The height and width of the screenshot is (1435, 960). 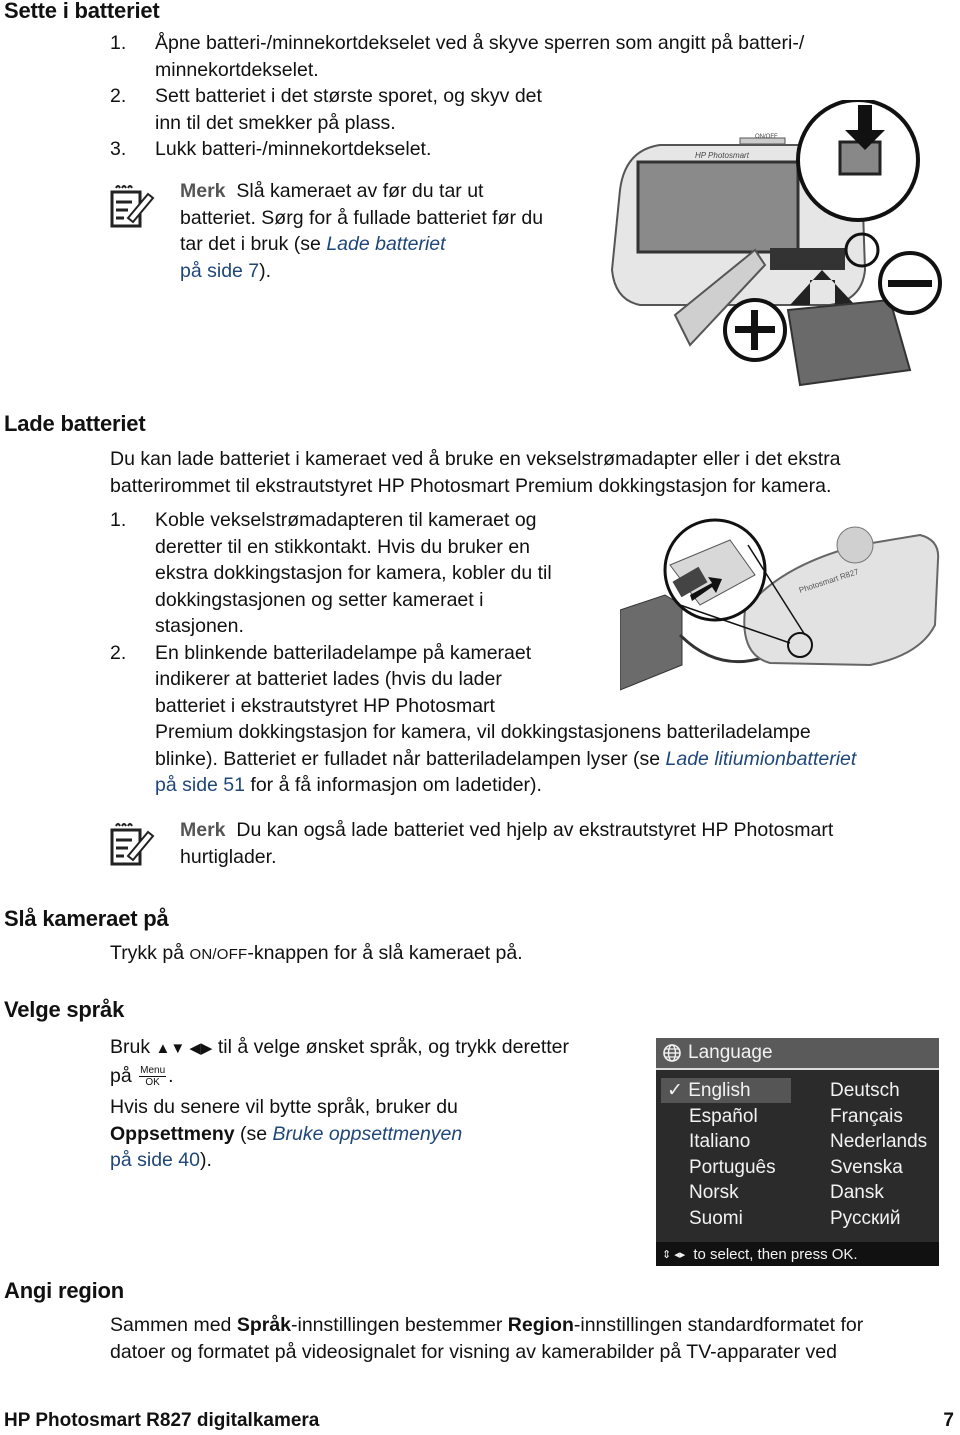 I want to click on heading-sette-i-batteriet: Sette i batteriet, so click(x=82, y=11).